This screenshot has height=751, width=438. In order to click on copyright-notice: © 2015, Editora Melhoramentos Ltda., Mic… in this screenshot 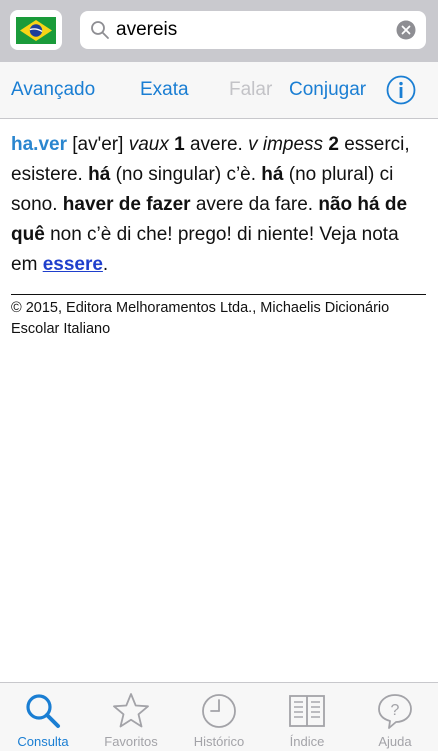, I will do `click(200, 318)`.